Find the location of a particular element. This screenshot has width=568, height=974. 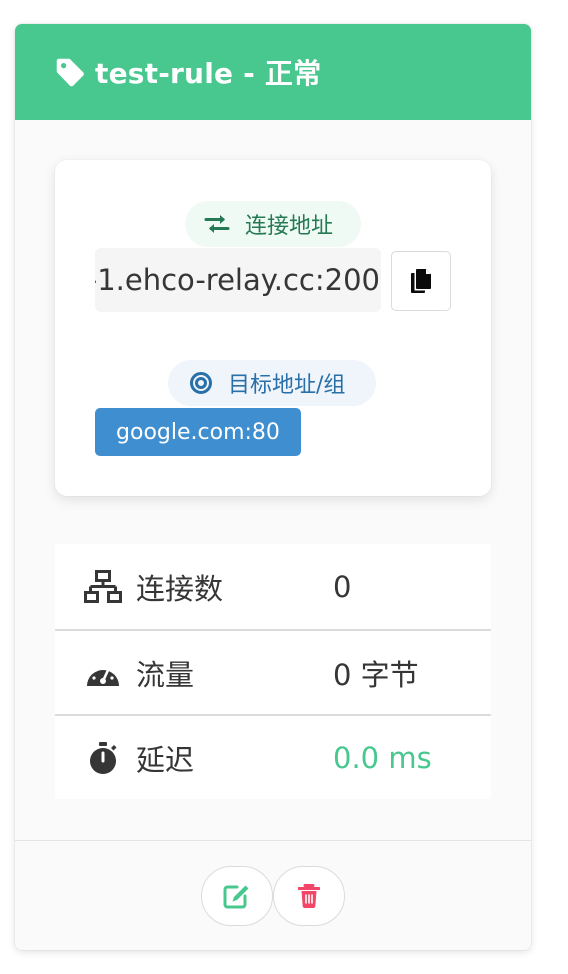

trash-icon is located at coordinates (309, 896).